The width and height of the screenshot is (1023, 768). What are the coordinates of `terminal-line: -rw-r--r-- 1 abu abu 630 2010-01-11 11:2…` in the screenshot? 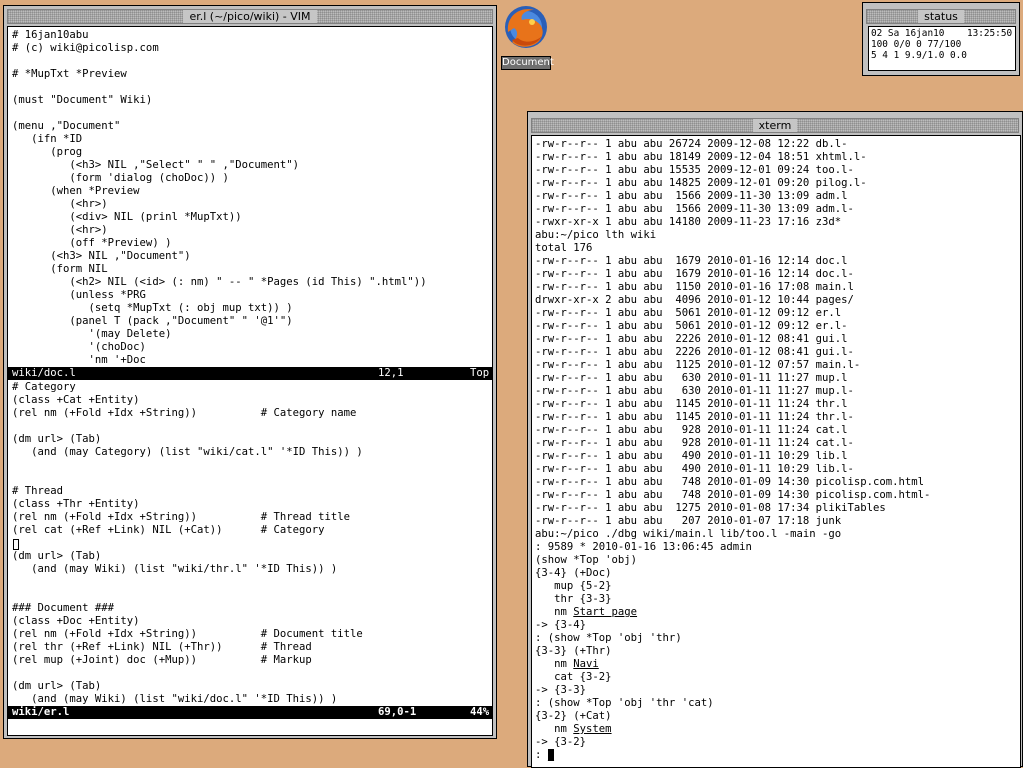 It's located at (691, 378).